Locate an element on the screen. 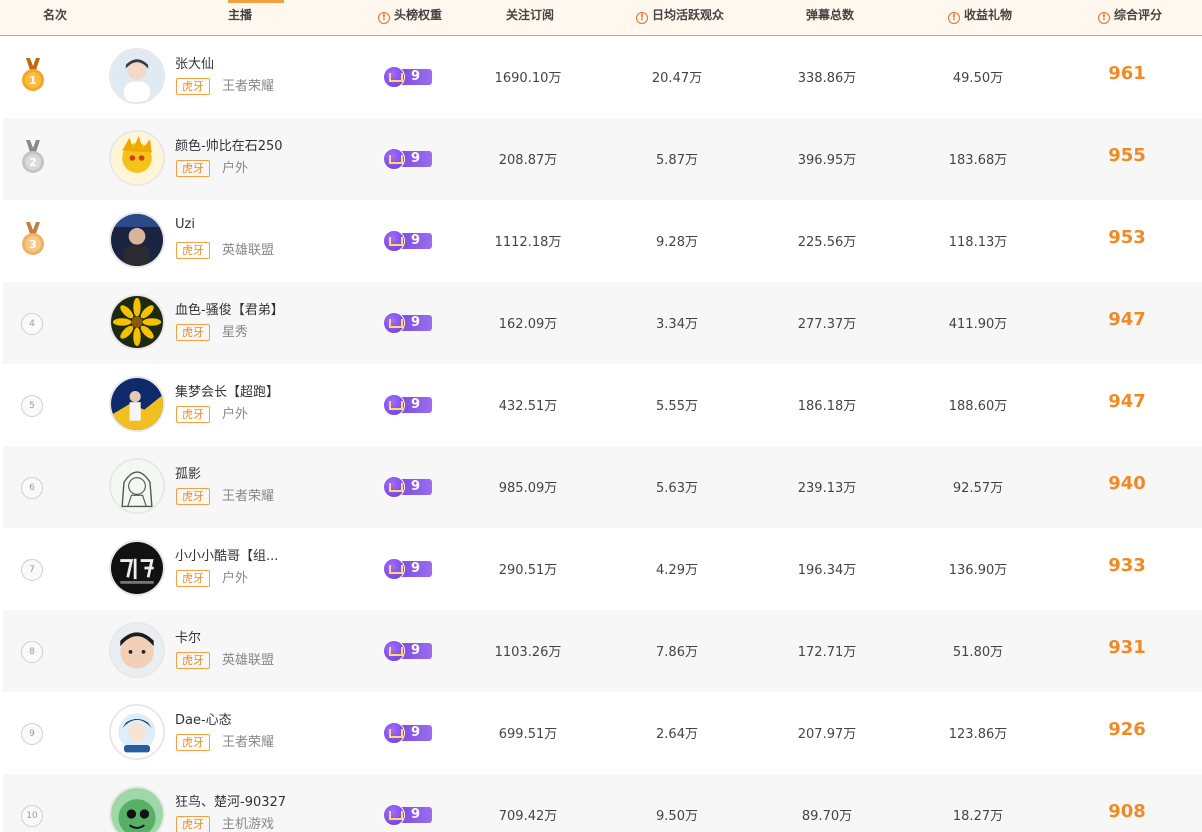 This screenshot has width=1202, height=832. followers-value: 699.51万 is located at coordinates (528, 734).